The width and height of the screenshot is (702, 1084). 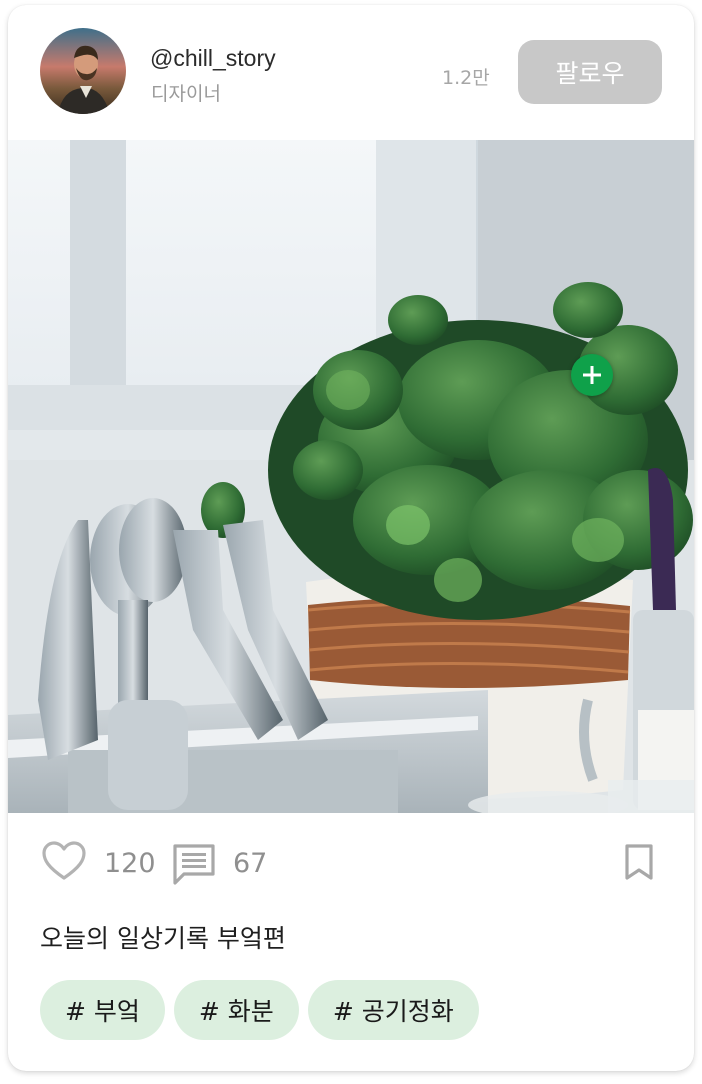 What do you see at coordinates (213, 58) in the screenshot?
I see `username: @chill_story` at bounding box center [213, 58].